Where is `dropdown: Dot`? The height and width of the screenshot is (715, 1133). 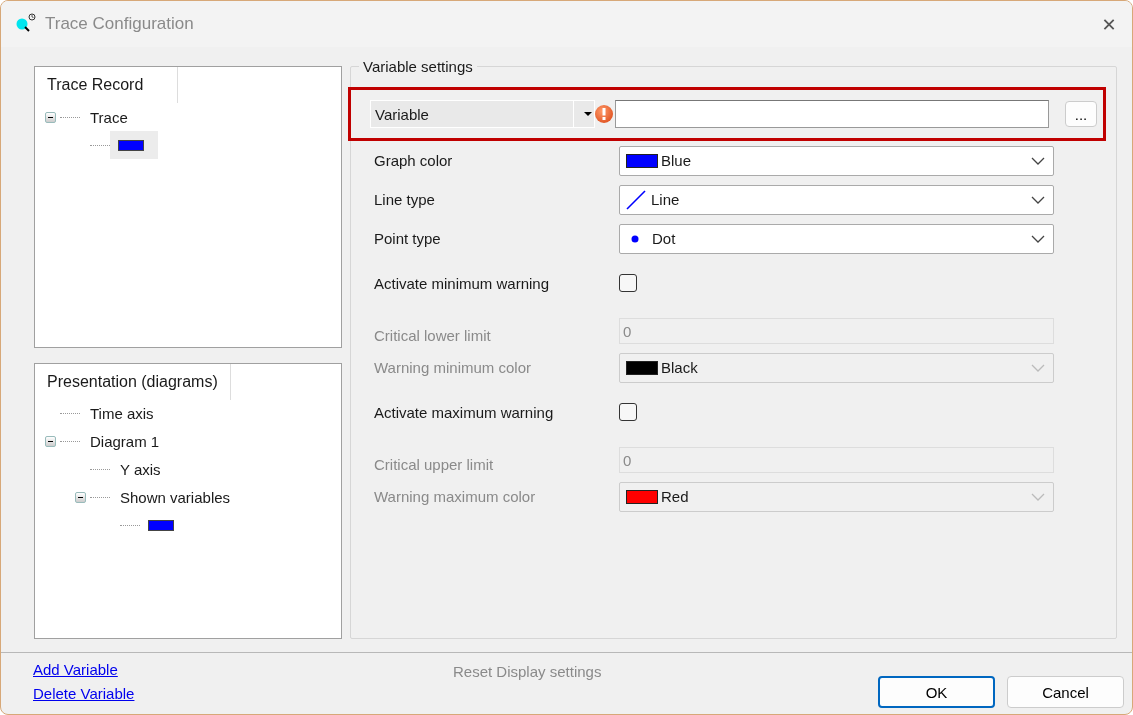
dropdown: Dot is located at coordinates (836, 238).